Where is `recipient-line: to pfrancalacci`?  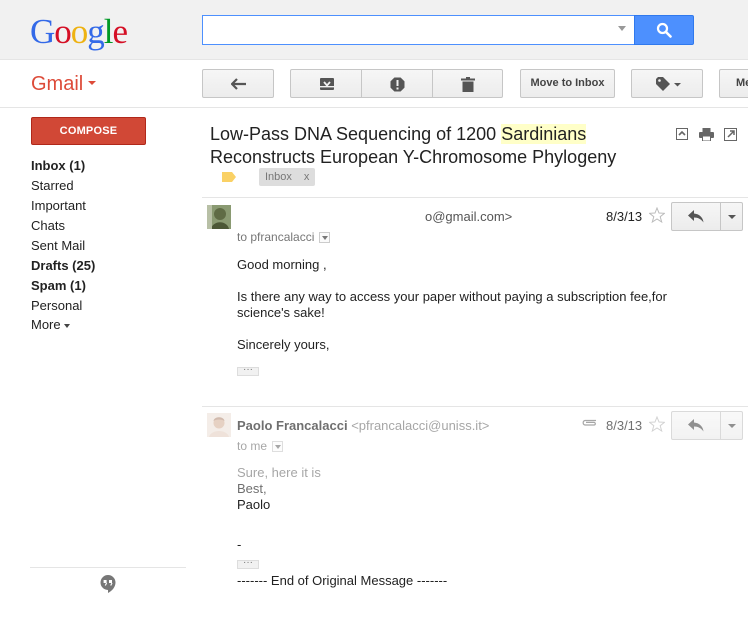
recipient-line: to pfrancalacci is located at coordinates (284, 237).